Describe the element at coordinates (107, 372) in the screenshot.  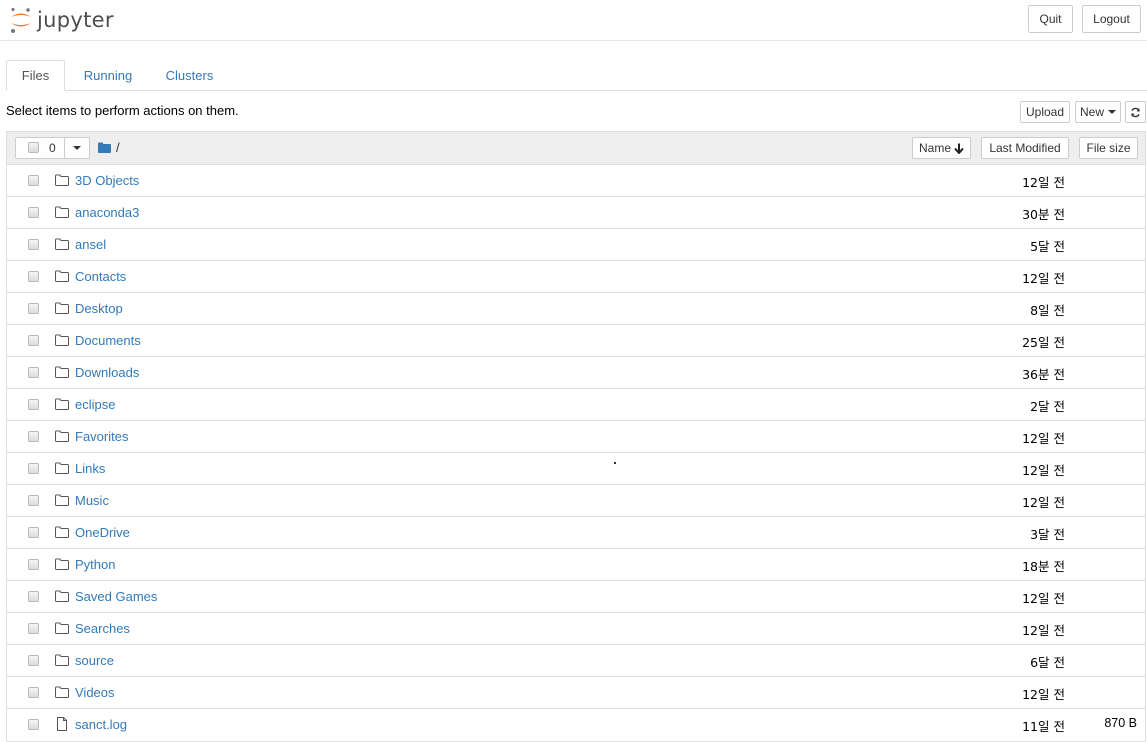
I see `item-name-link: Downloads` at that location.